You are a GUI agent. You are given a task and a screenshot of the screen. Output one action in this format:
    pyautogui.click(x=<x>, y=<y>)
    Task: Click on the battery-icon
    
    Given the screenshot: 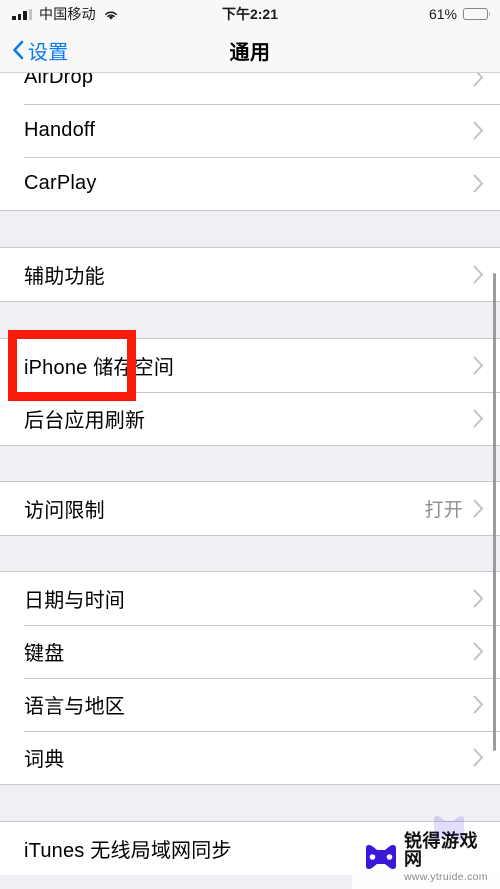 What is the action you would take?
    pyautogui.click(x=477, y=14)
    